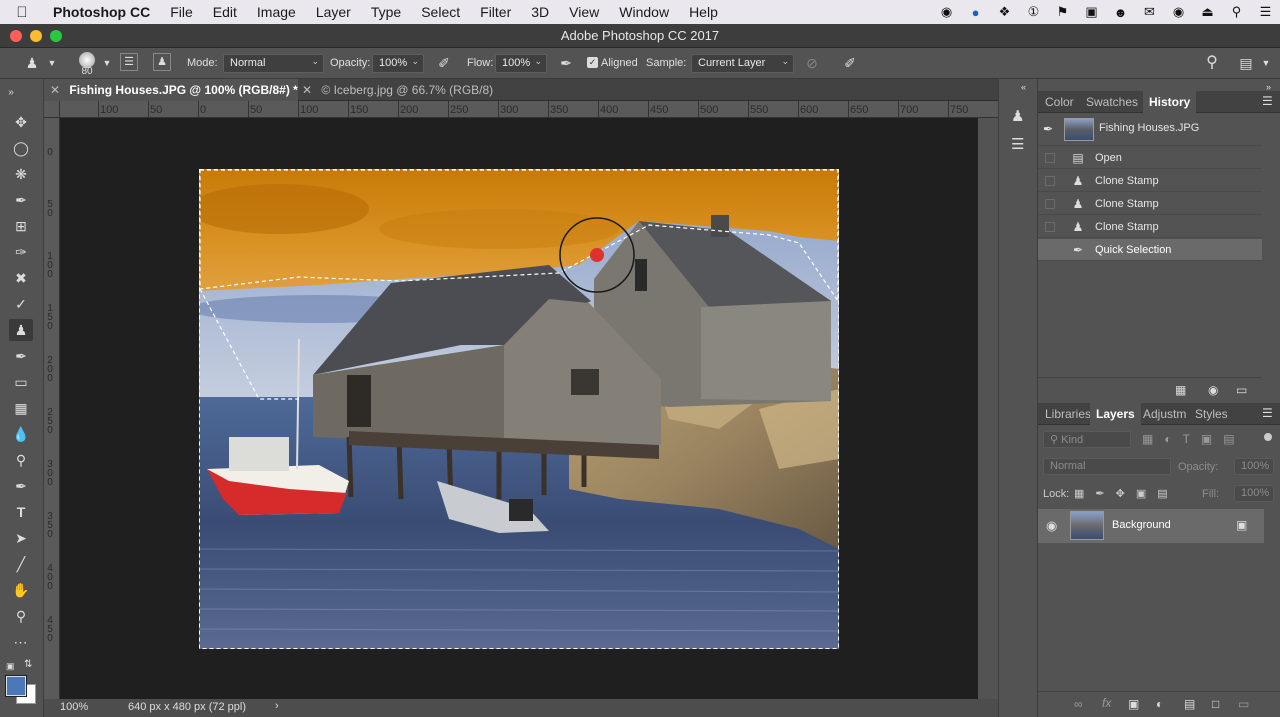 The width and height of the screenshot is (1280, 717). What do you see at coordinates (1254, 493) in the screenshot?
I see `fill-field: 100%` at bounding box center [1254, 493].